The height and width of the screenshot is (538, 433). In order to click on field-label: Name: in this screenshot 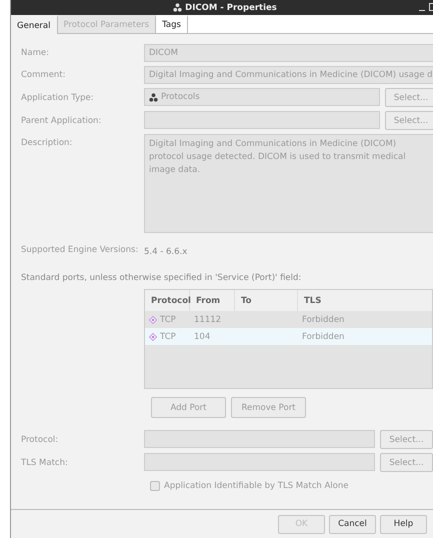, I will do `click(35, 53)`.